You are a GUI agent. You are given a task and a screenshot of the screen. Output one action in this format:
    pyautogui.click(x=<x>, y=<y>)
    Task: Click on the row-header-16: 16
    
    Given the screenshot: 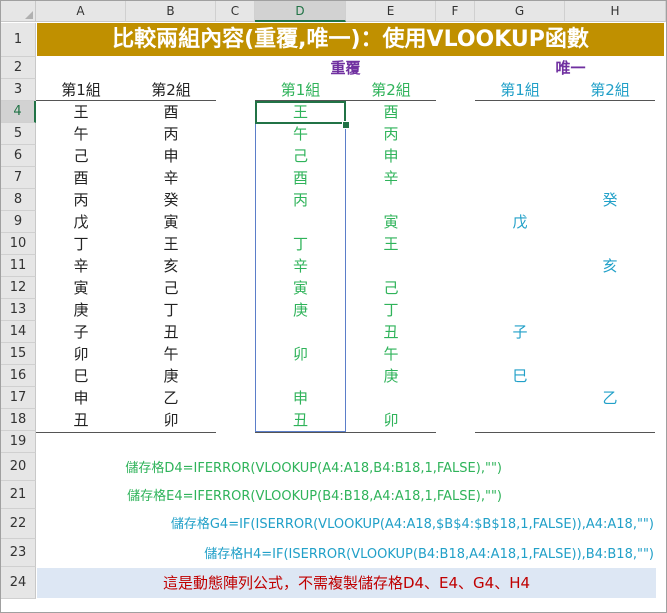 What is the action you would take?
    pyautogui.click(x=18, y=376)
    